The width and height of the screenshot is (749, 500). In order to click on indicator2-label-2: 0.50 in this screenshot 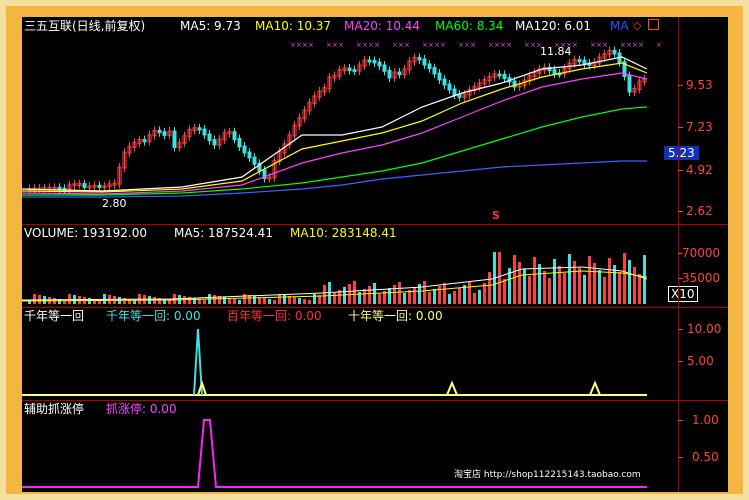, I will do `click(705, 457)`.